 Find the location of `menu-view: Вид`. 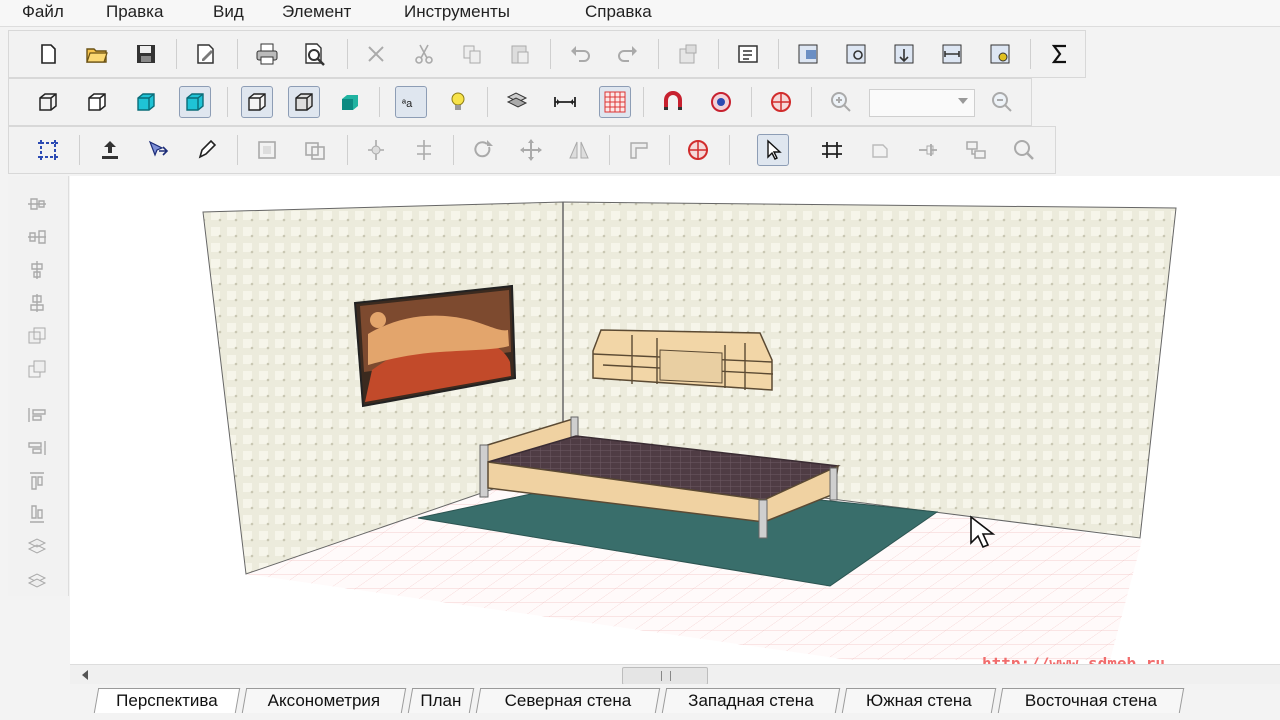

menu-view: Вид is located at coordinates (228, 12).